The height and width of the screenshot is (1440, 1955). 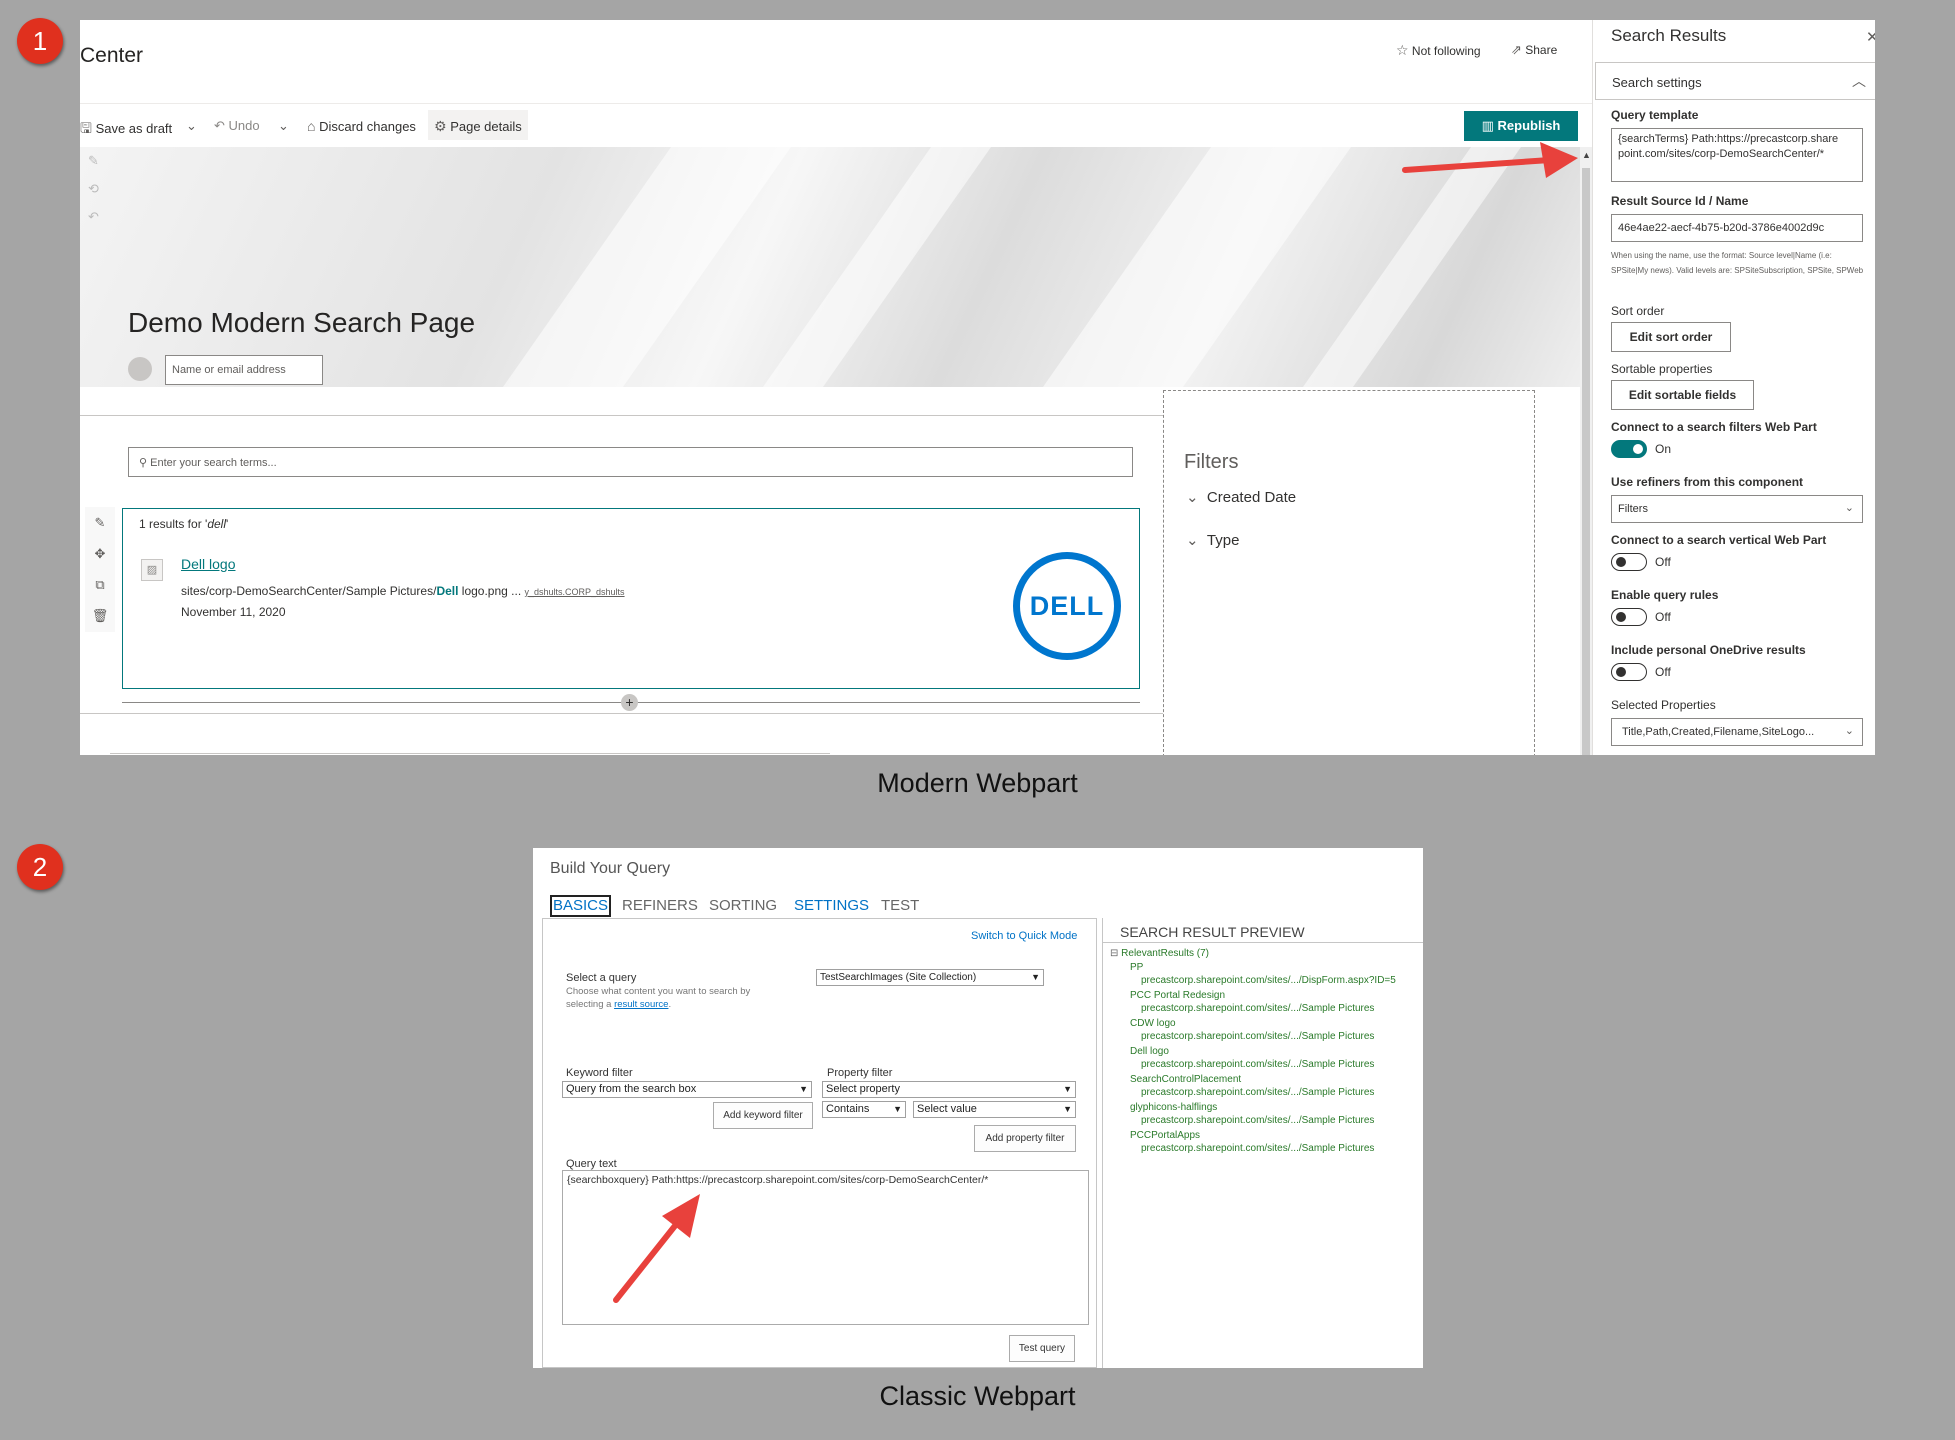 What do you see at coordinates (864, 1109) in the screenshot?
I see `operator-dropdown: Contains ▼` at bounding box center [864, 1109].